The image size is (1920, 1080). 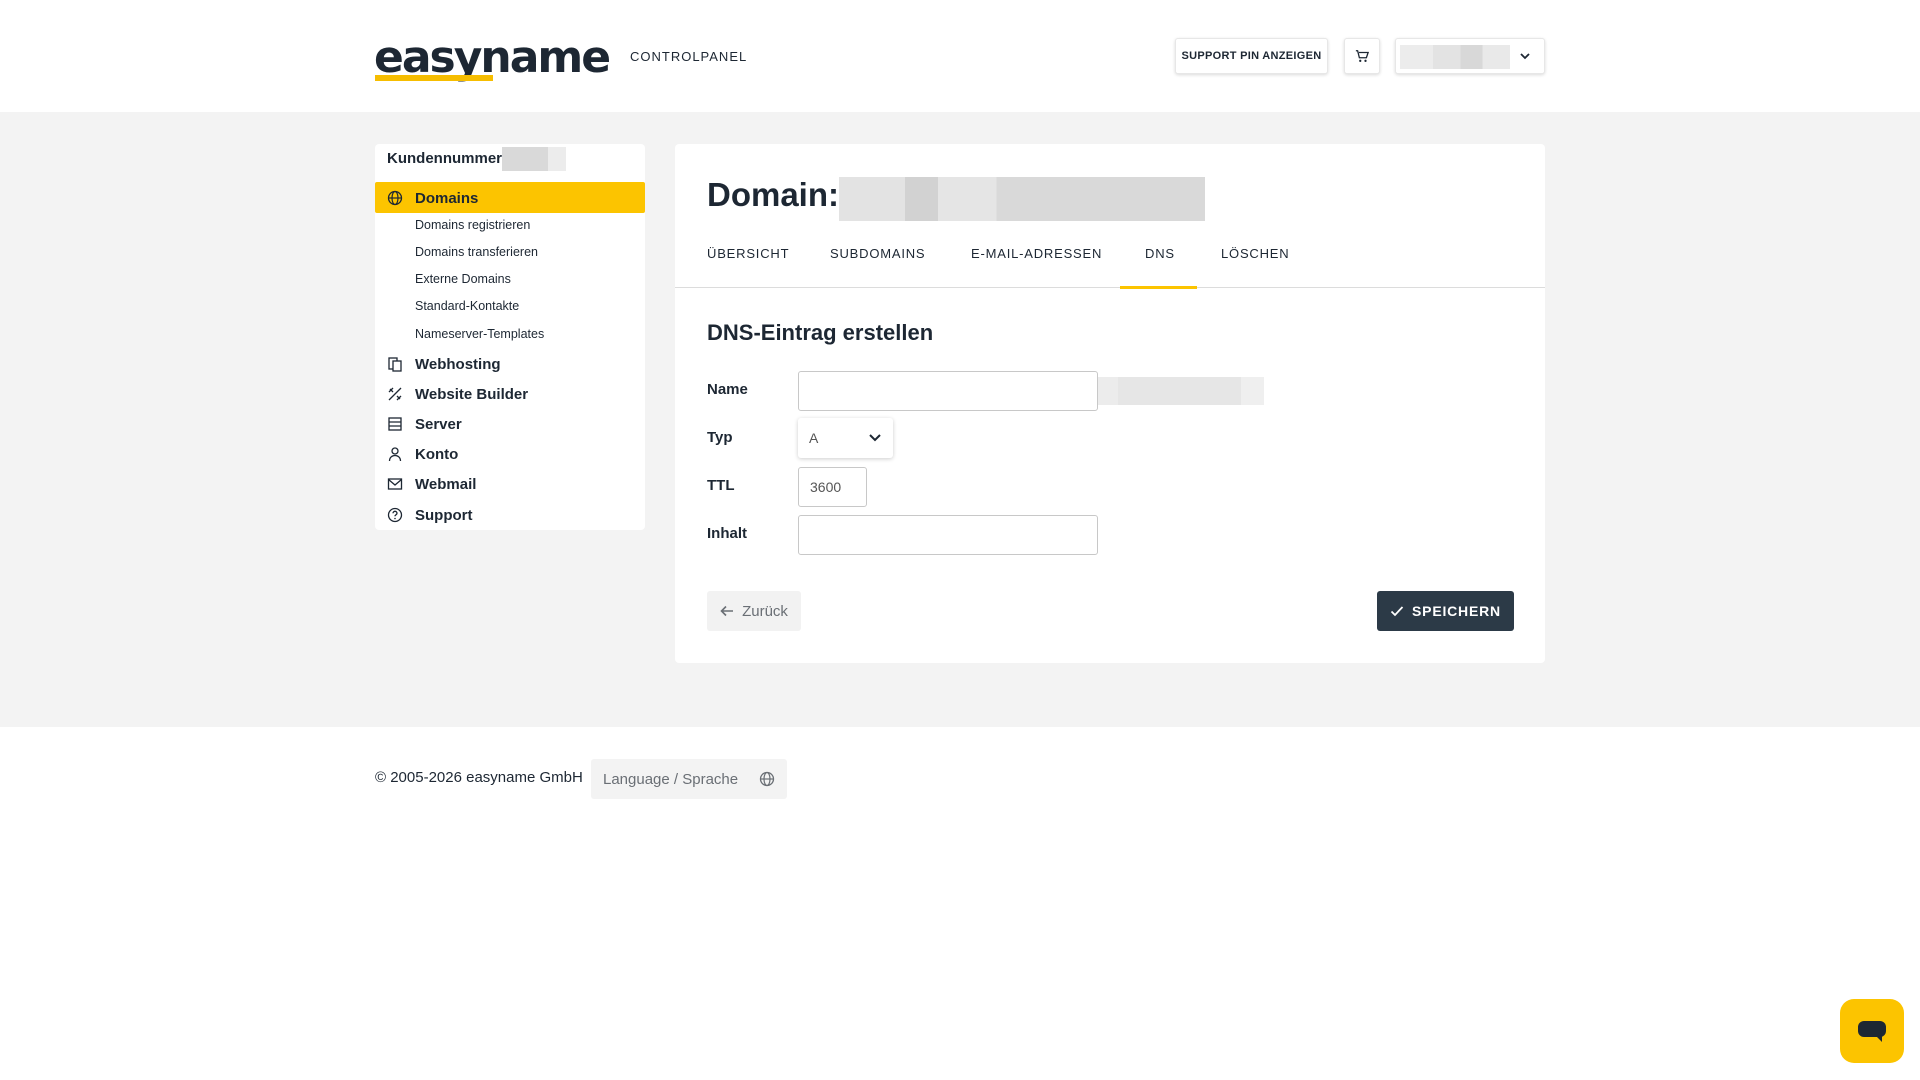 I want to click on redacted-user-name, so click(x=1455, y=57).